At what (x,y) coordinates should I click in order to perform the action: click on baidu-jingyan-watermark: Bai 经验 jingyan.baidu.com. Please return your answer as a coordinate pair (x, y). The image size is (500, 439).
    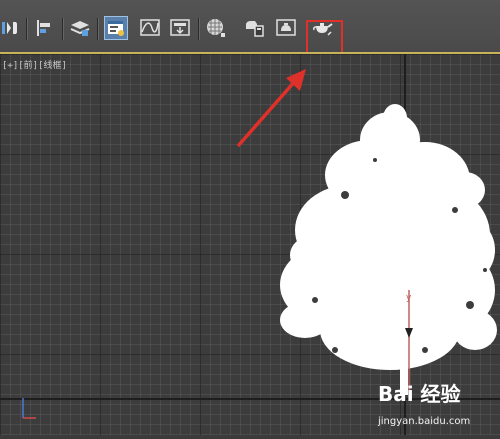
    Looking at the image, I should click on (438, 405).